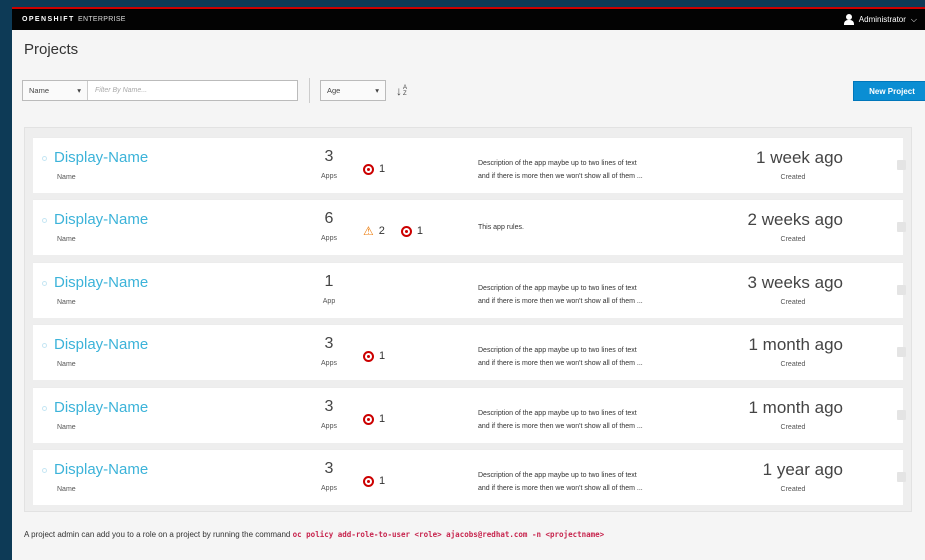 The height and width of the screenshot is (560, 925). I want to click on filter-field-value: Name, so click(39, 90).